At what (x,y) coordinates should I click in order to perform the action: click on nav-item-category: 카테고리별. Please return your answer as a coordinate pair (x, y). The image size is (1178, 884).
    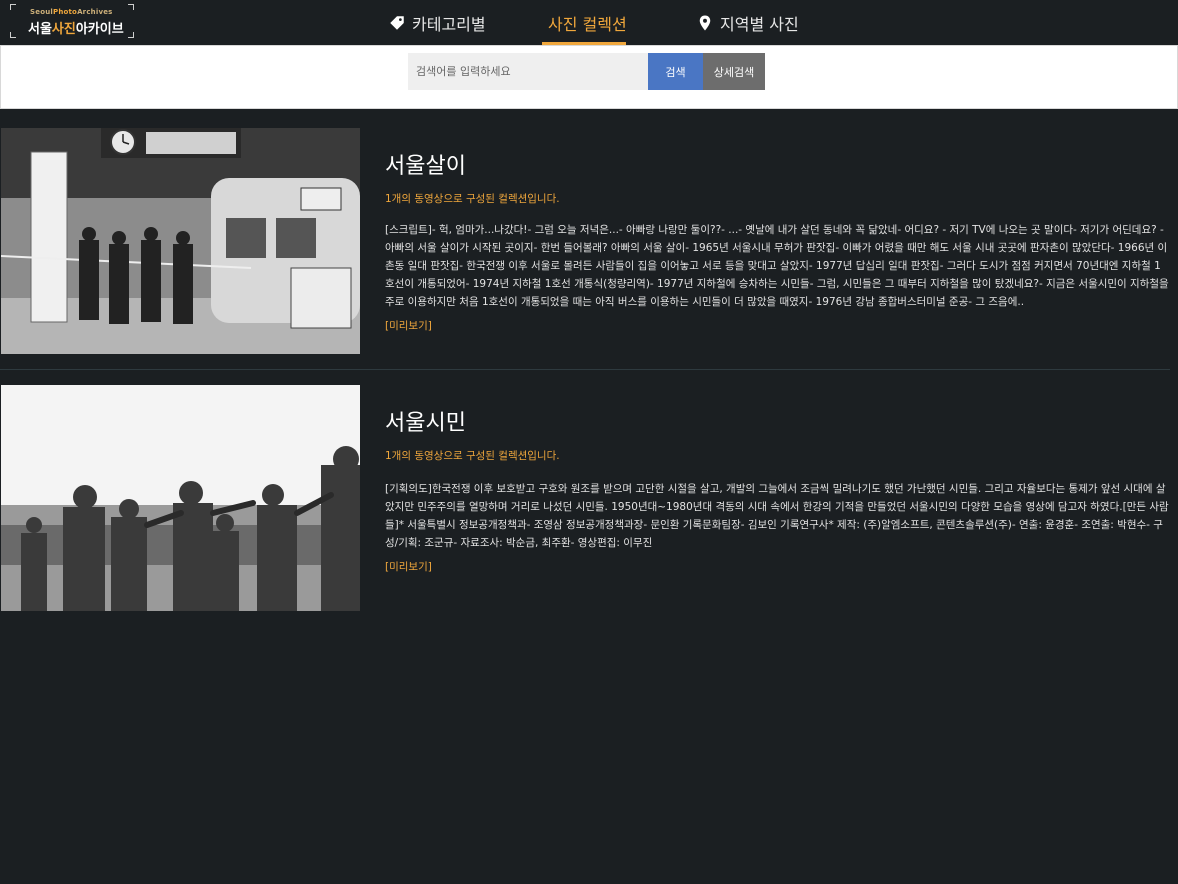
    Looking at the image, I should click on (437, 22).